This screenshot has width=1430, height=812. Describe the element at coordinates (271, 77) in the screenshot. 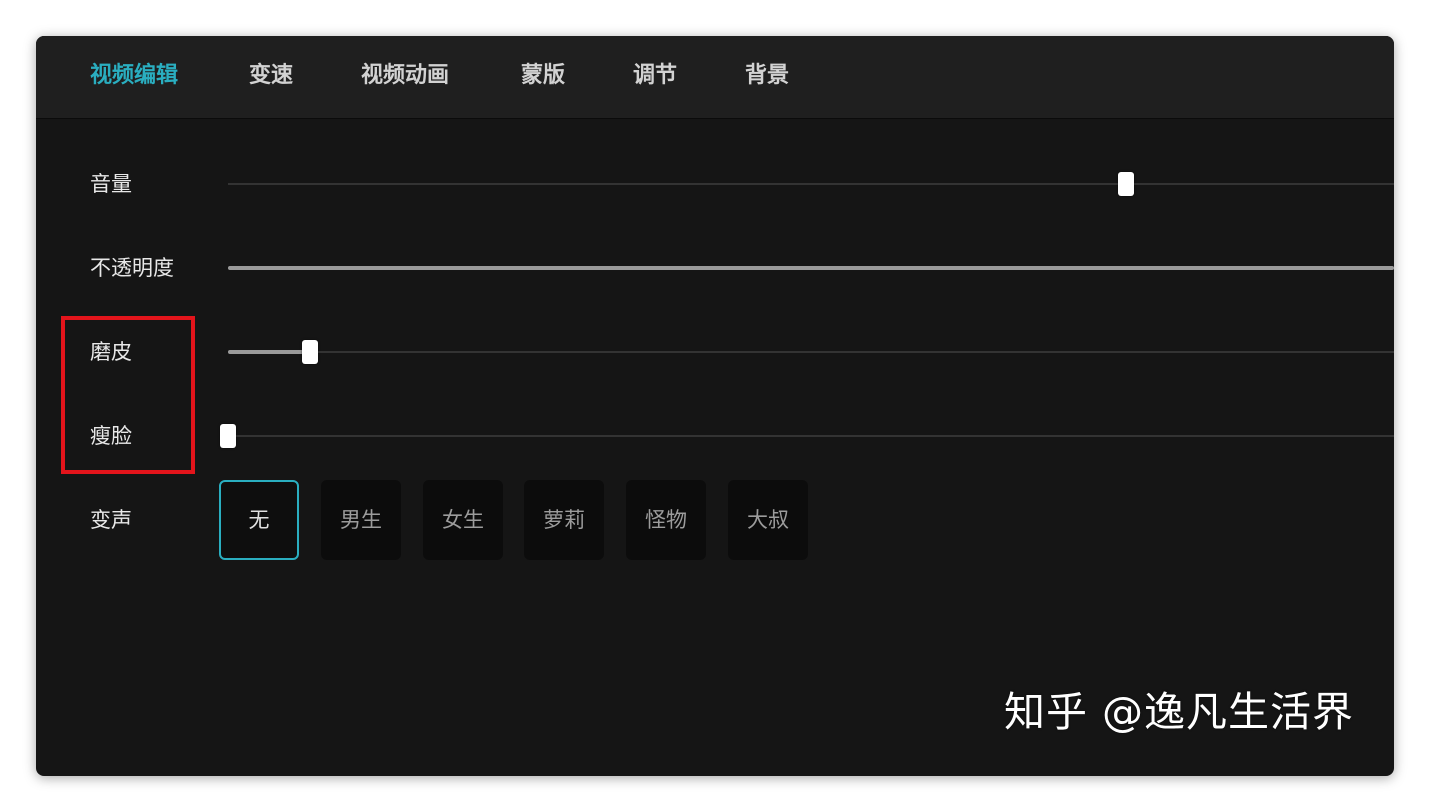

I see `tab-speed: 变速` at that location.